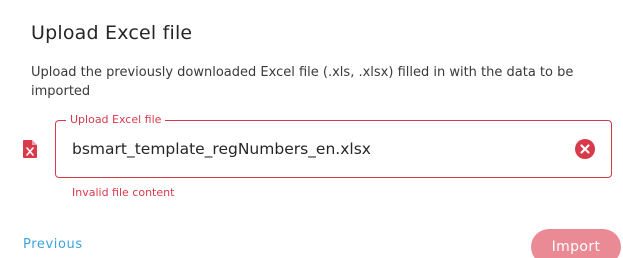 This screenshot has height=258, width=623. Describe the element at coordinates (123, 192) in the screenshot. I see `field-error-message: Invalid file content` at that location.